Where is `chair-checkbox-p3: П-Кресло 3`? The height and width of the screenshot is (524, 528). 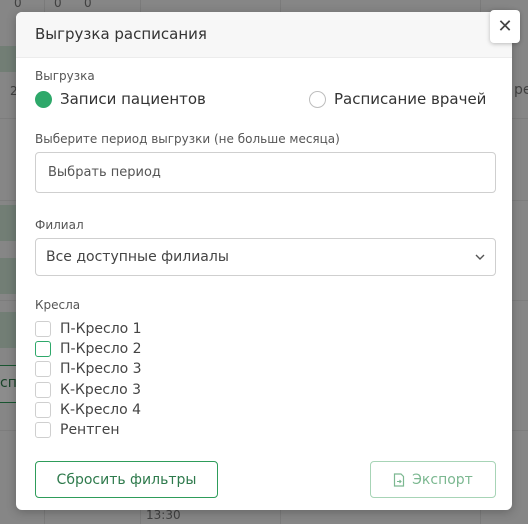
chair-checkbox-p3: П-Кресло 3 is located at coordinates (88, 369).